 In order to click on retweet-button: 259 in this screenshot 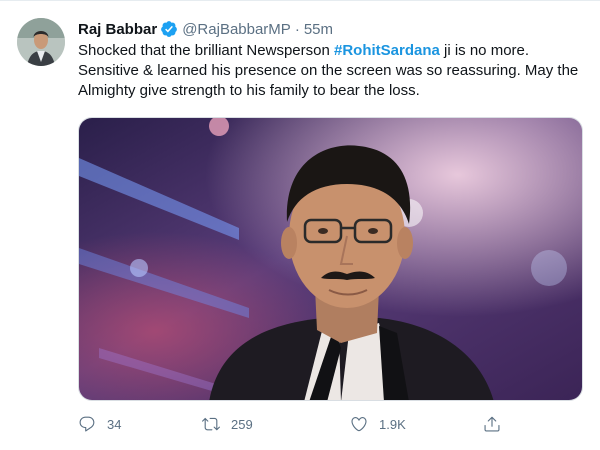, I will do `click(227, 424)`.